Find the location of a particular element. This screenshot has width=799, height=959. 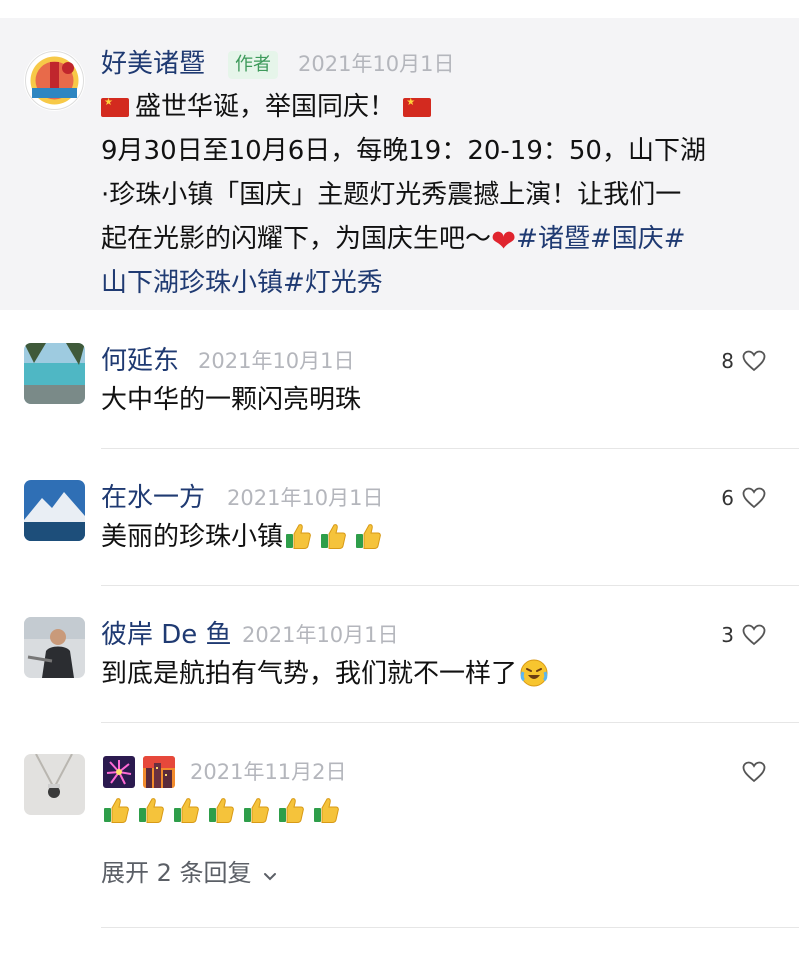

author-badge: 作者 is located at coordinates (253, 65).